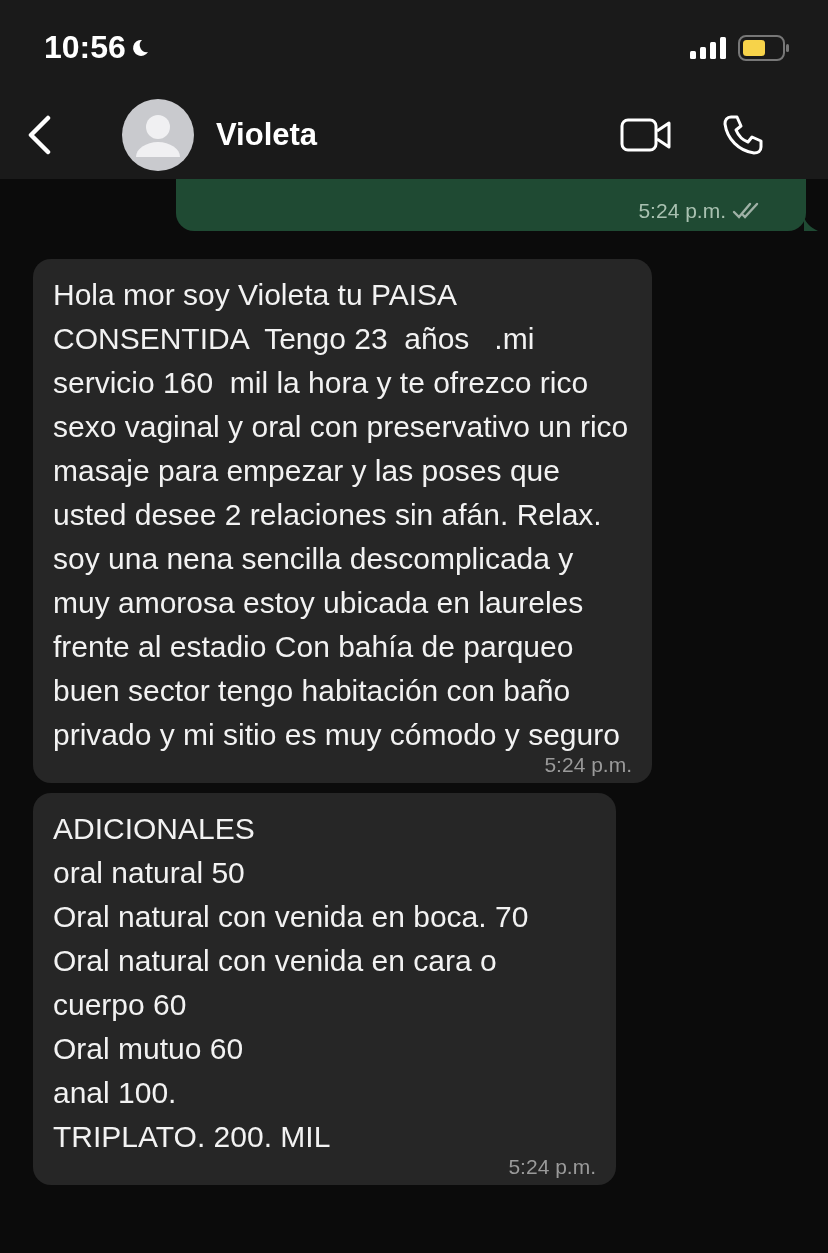 Image resolution: width=828 pixels, height=1253 pixels. I want to click on phone-icon, so click(743, 135).